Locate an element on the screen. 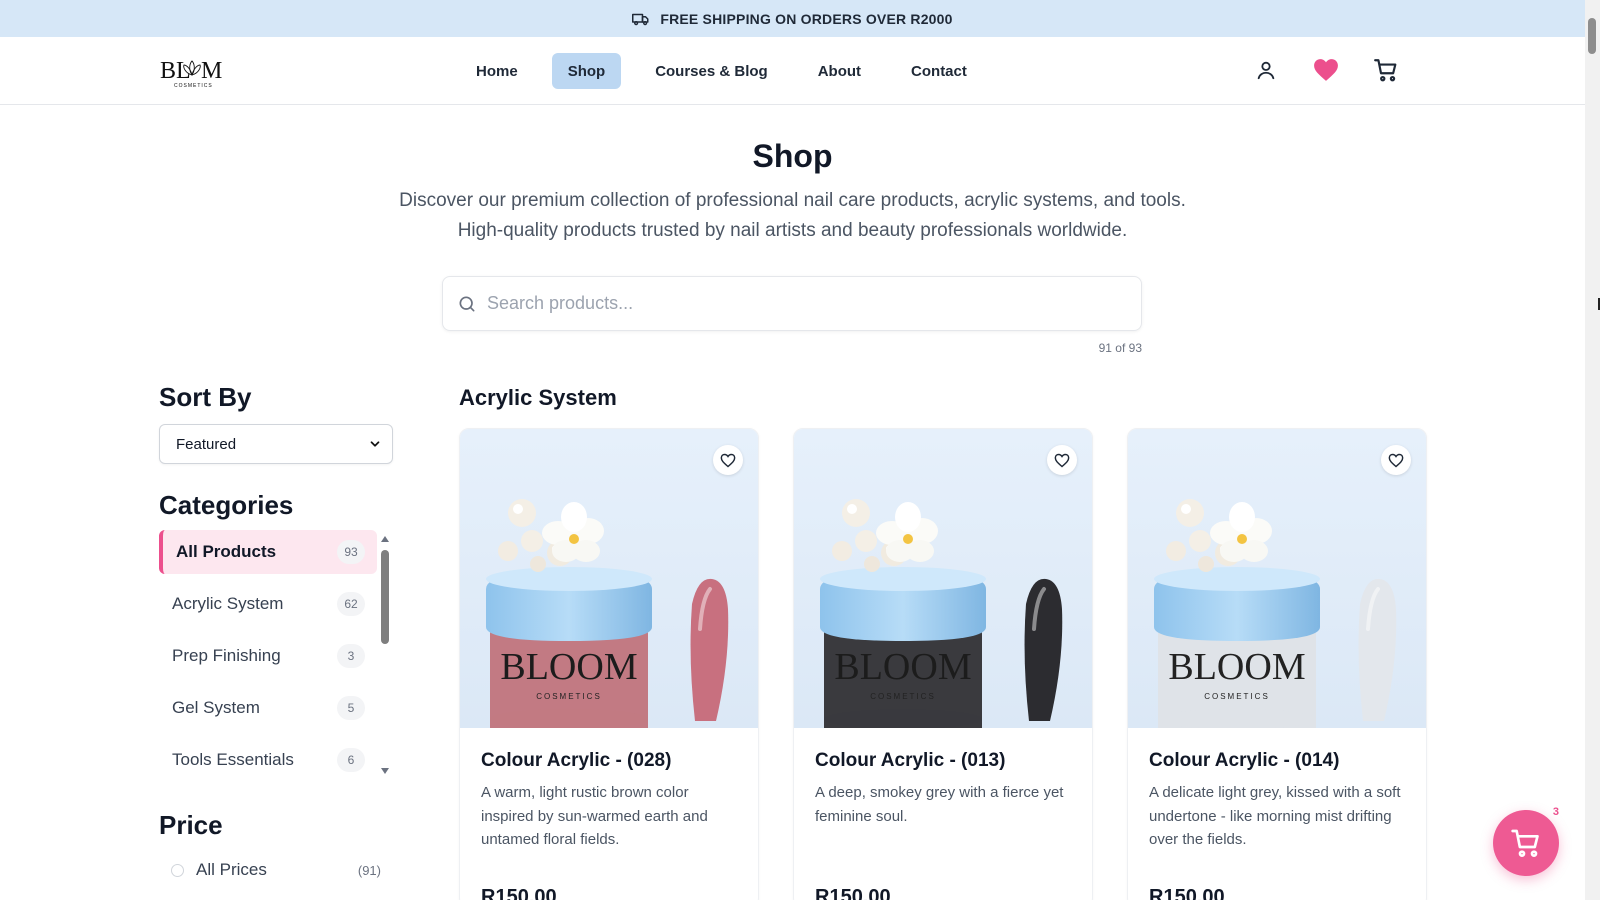 The width and height of the screenshot is (1600, 900). price-option-count: (91) is located at coordinates (369, 870).